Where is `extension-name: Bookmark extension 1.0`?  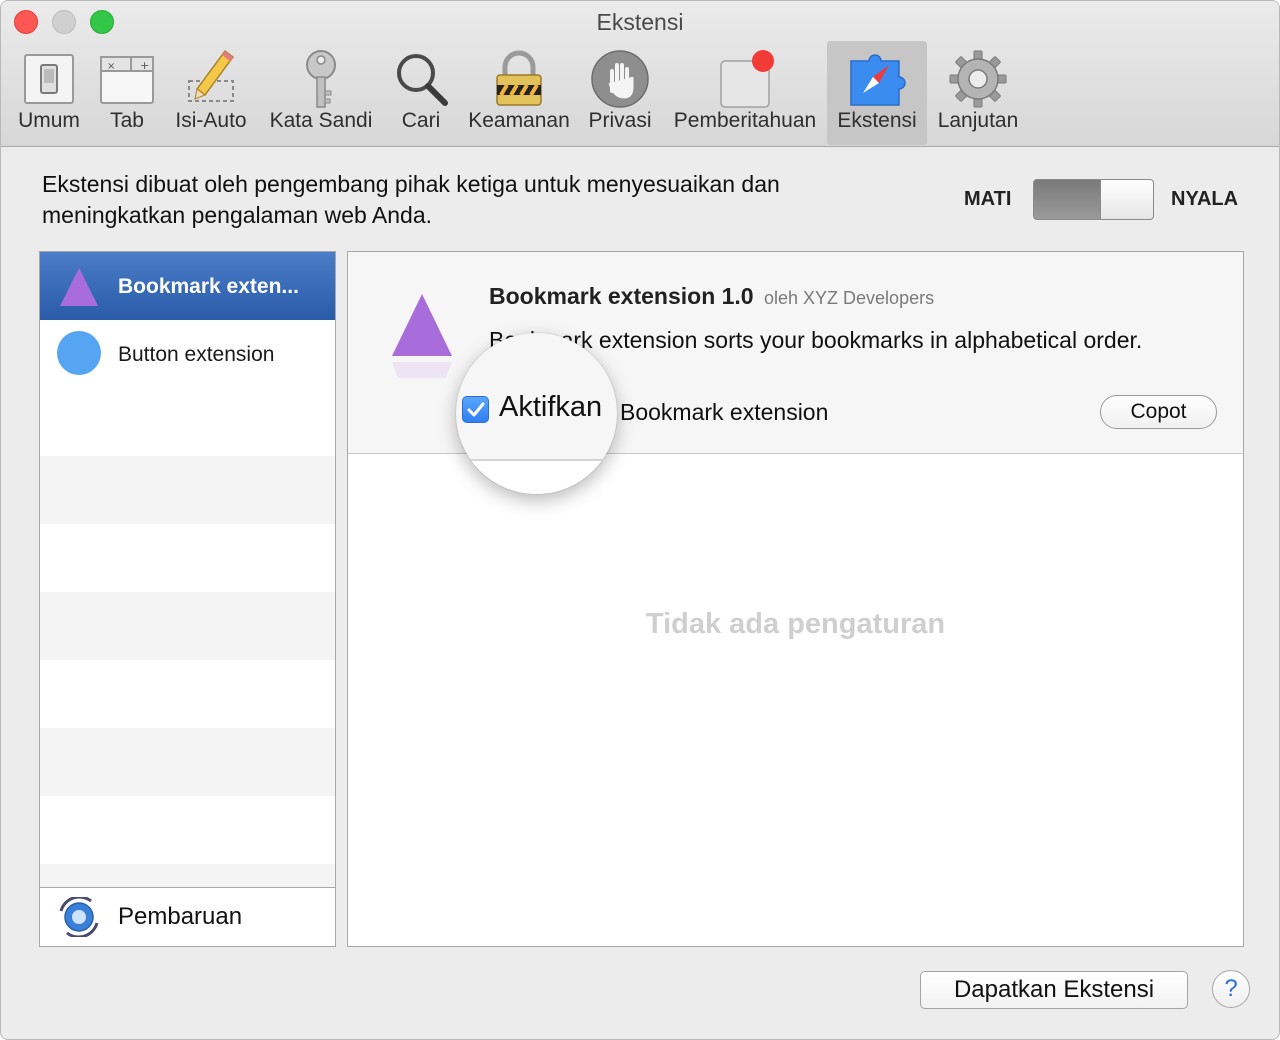 extension-name: Bookmark extension 1.0 is located at coordinates (621, 296).